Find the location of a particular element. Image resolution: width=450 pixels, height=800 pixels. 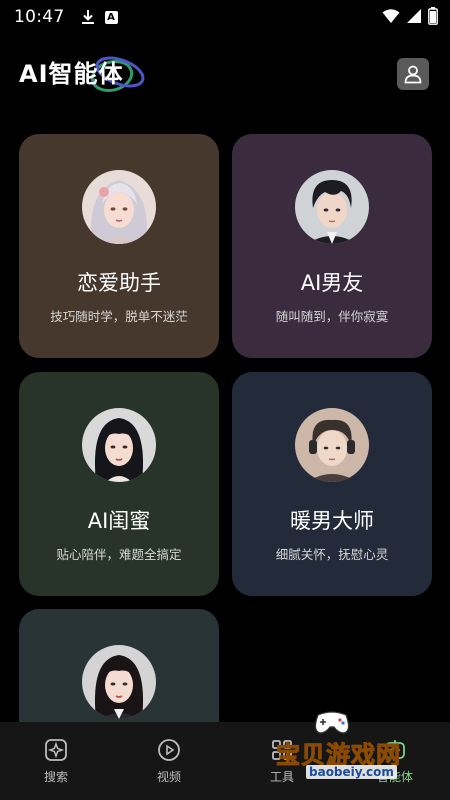

card-title: 恋爱助手 is located at coordinates (119, 283).